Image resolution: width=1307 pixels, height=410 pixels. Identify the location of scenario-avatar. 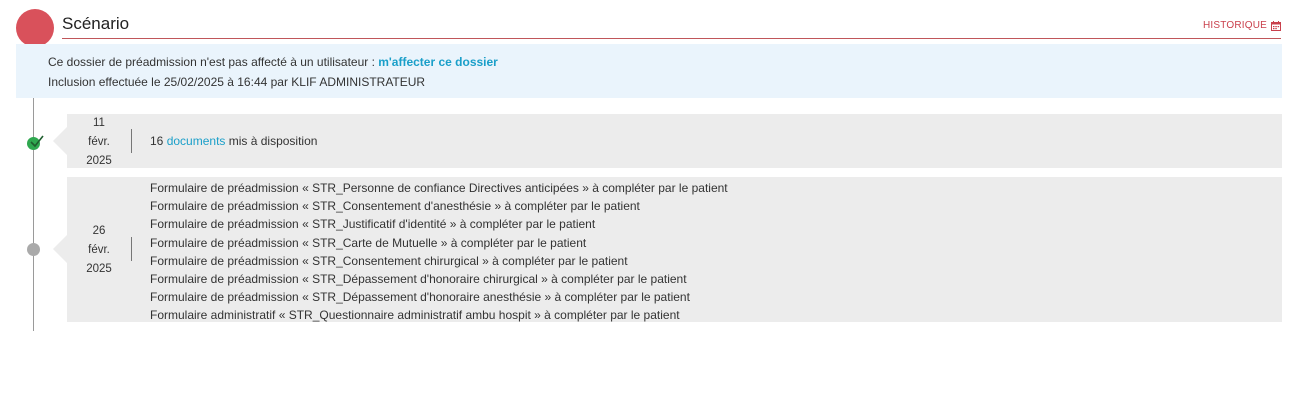
(35, 28).